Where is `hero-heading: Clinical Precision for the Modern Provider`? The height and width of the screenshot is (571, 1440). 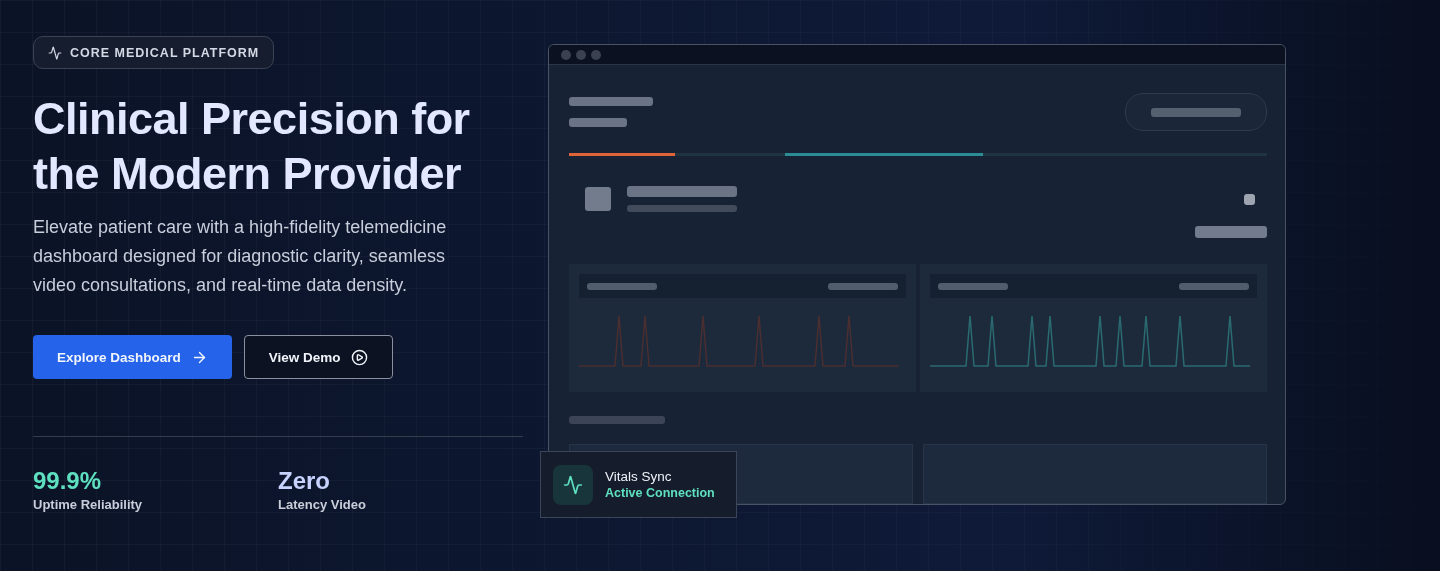
hero-heading: Clinical Precision for the Modern Provider is located at coordinates (252, 146).